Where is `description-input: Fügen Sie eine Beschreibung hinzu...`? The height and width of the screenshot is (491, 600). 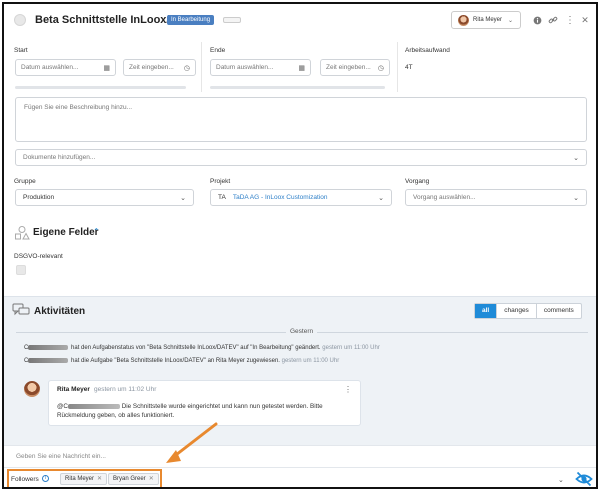
description-input: Fügen Sie eine Beschreibung hinzu... is located at coordinates (301, 119).